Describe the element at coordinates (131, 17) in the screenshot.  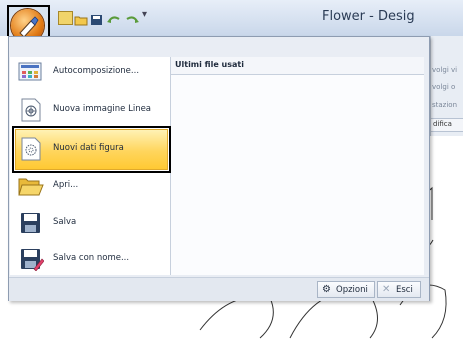
I see `qat-redo-icon` at that location.